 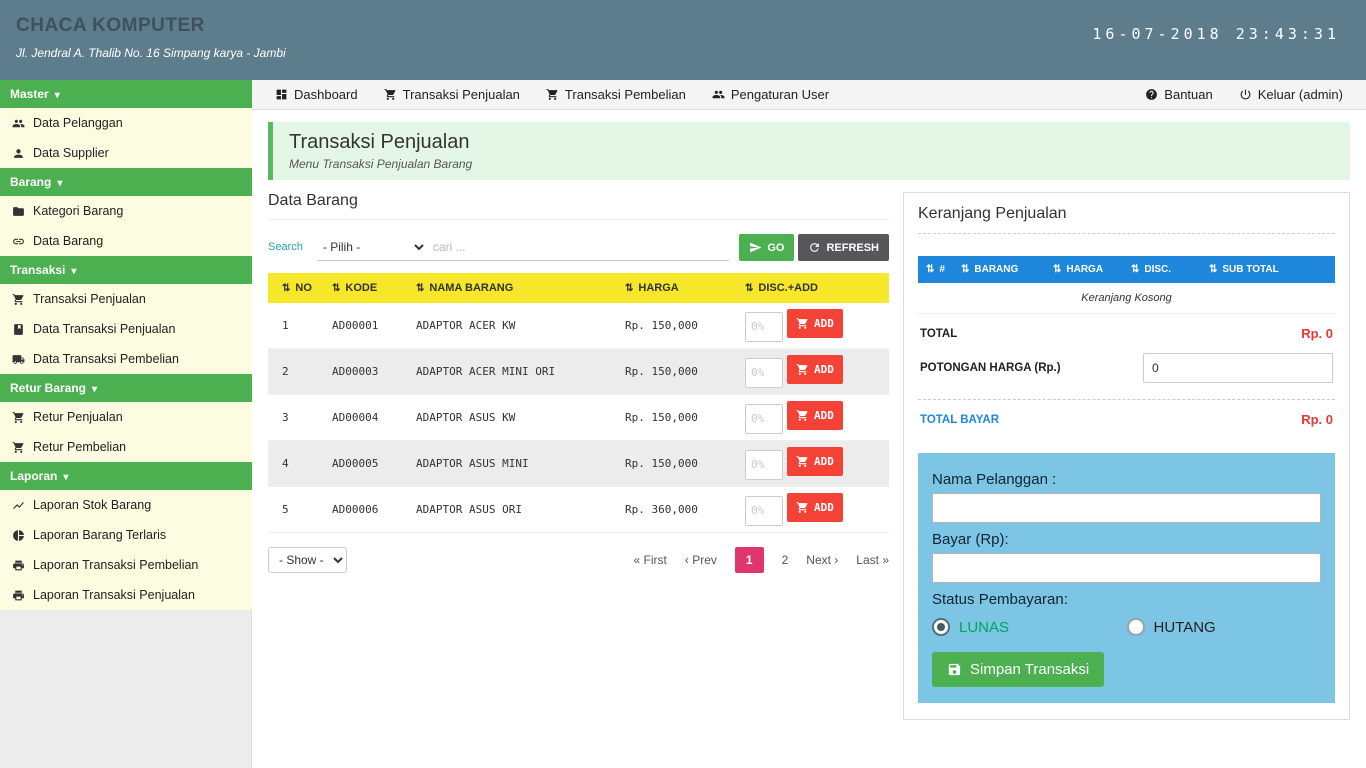 What do you see at coordinates (126, 447) in the screenshot?
I see `sidebar-item-retur-pembelian: Retur Pembelian` at bounding box center [126, 447].